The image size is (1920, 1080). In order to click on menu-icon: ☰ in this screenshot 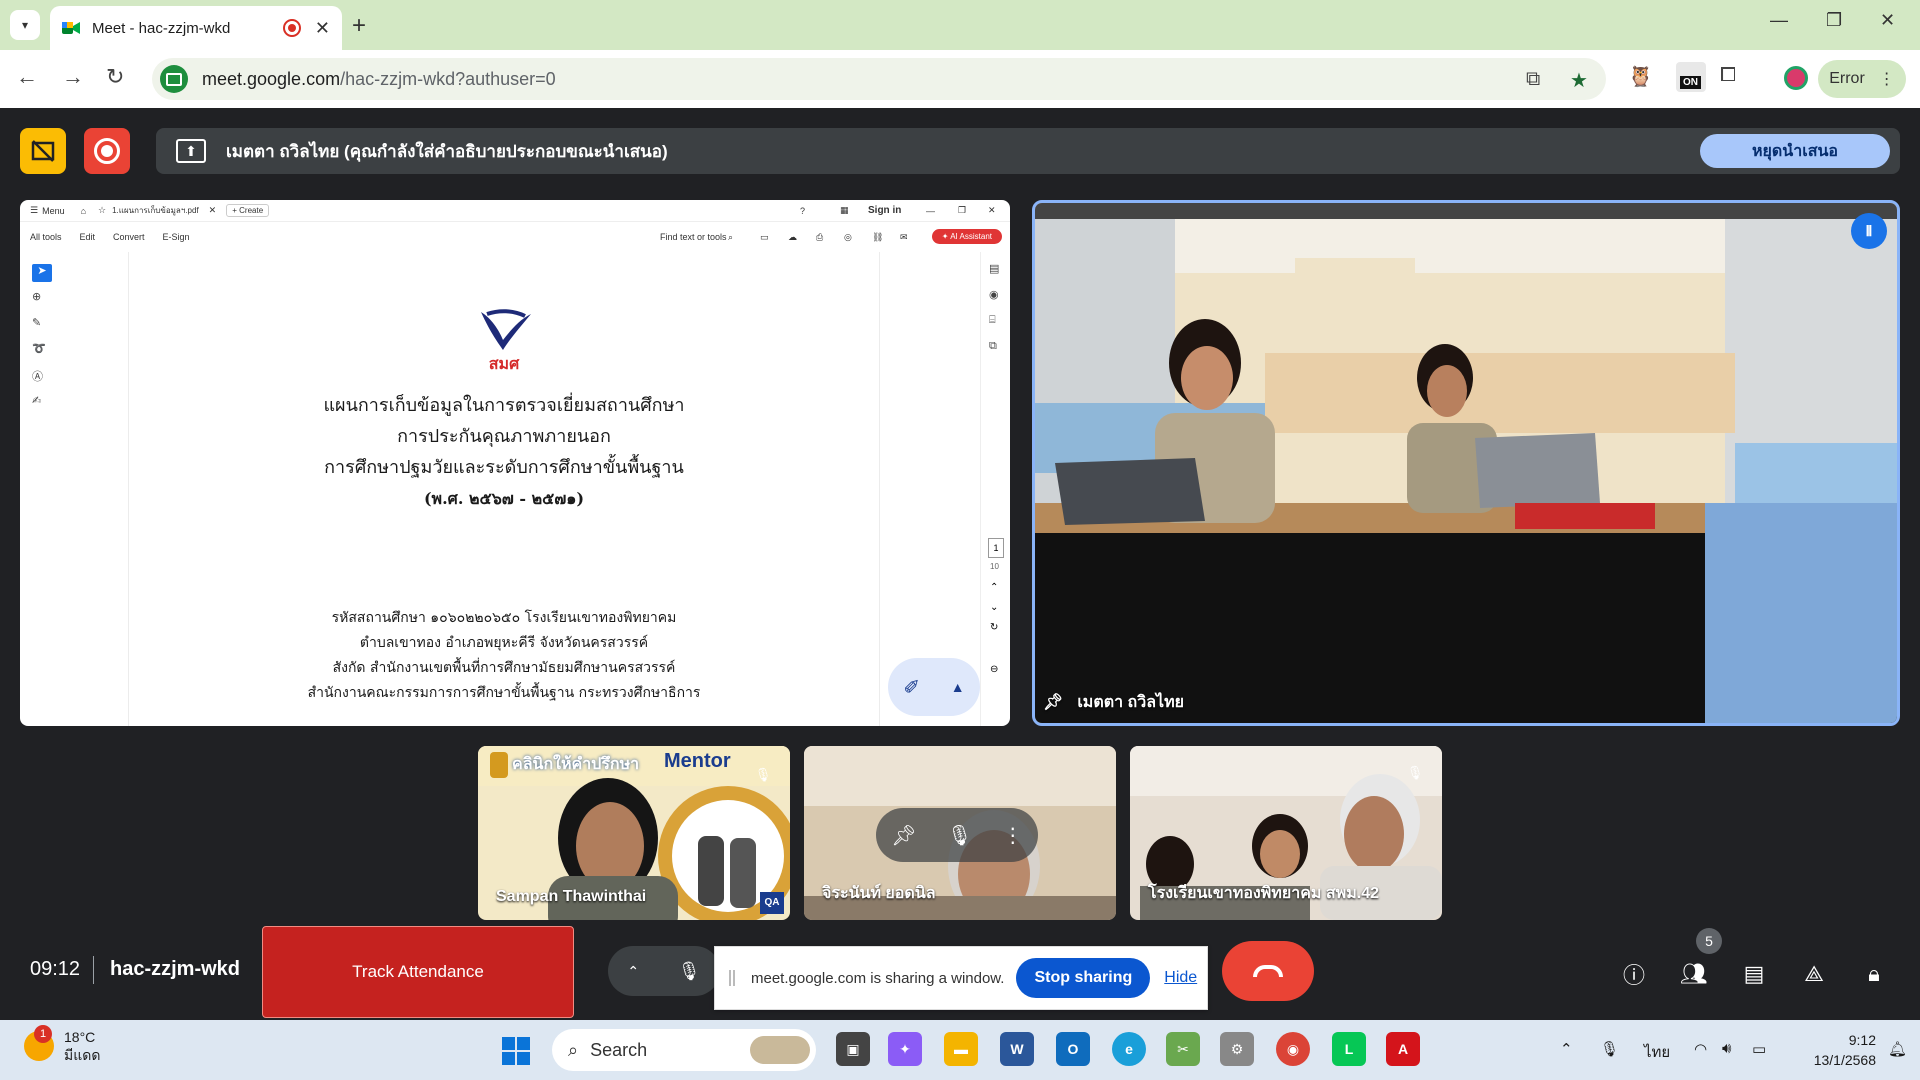, I will do `click(34, 210)`.